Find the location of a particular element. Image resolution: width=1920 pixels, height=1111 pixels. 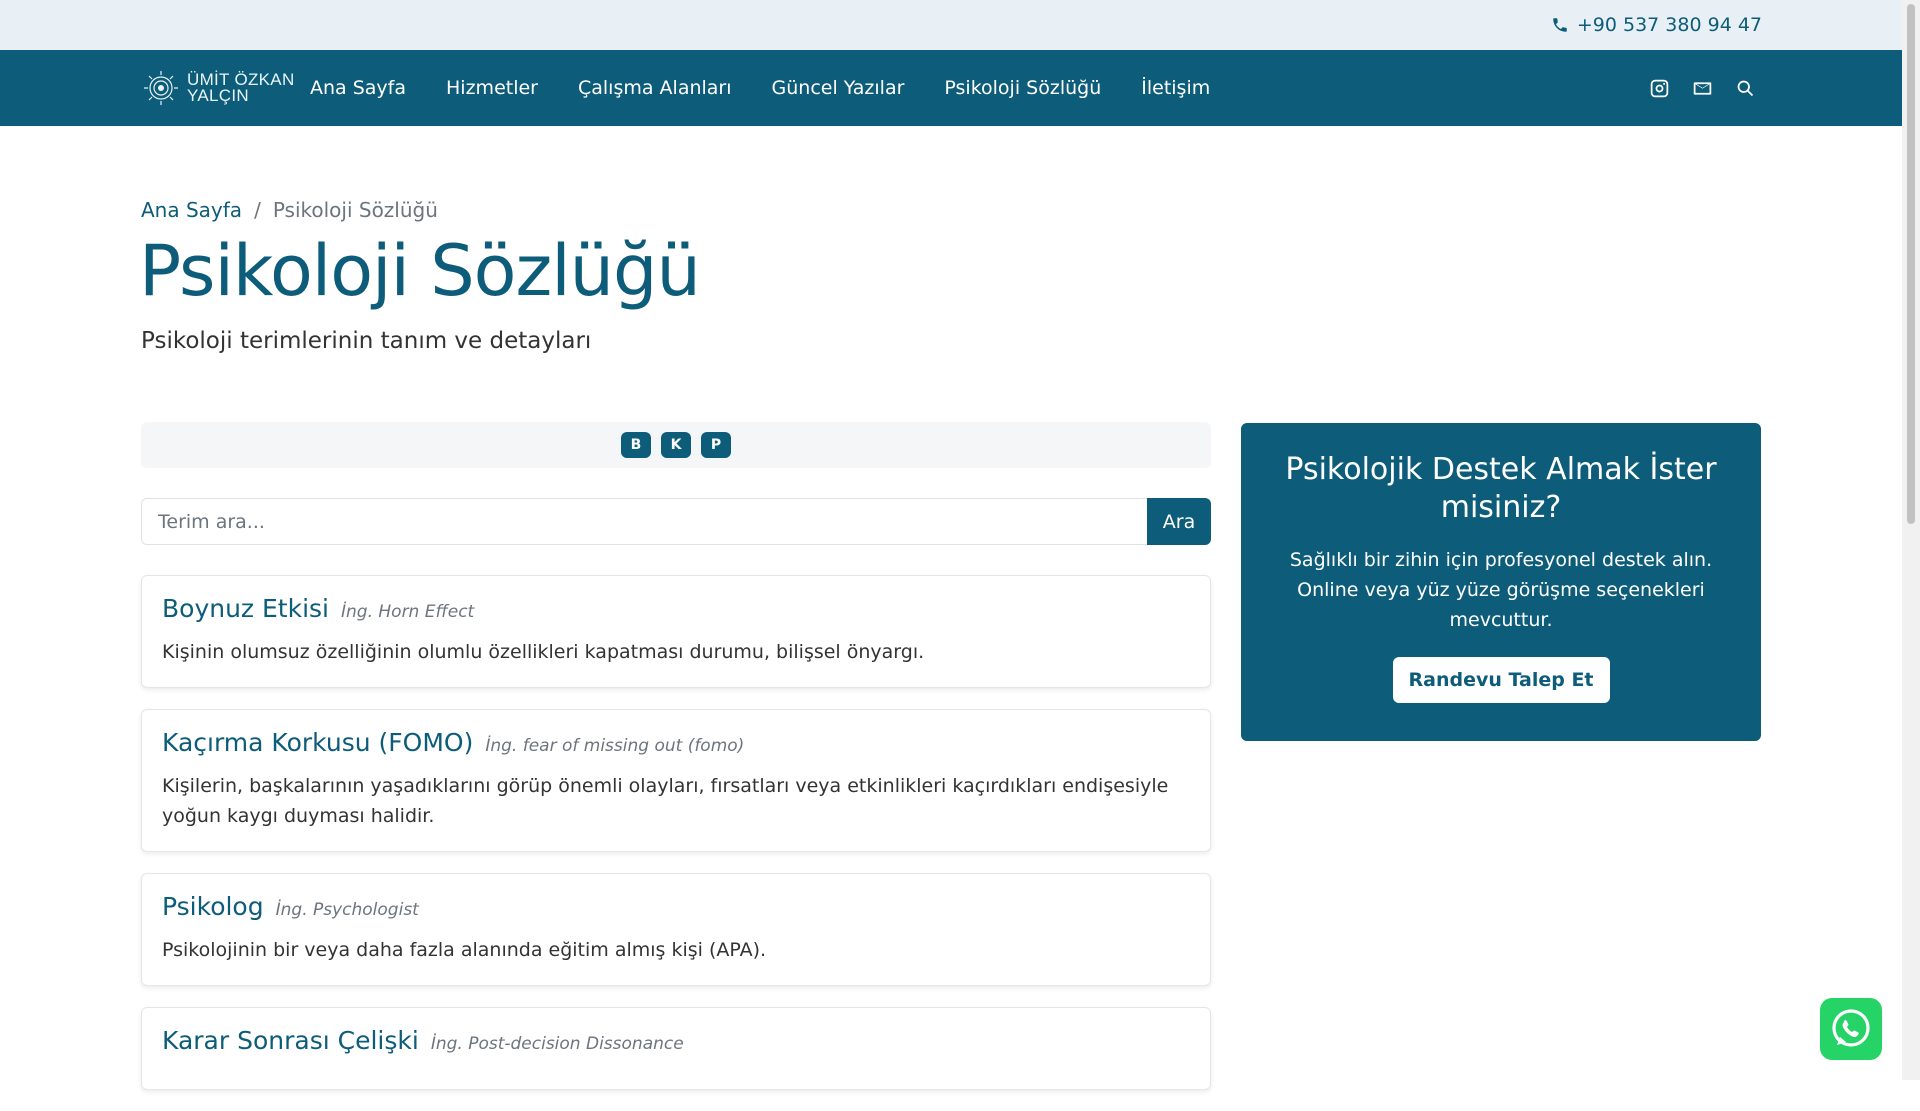

letter-filter-b: B is located at coordinates (636, 445).